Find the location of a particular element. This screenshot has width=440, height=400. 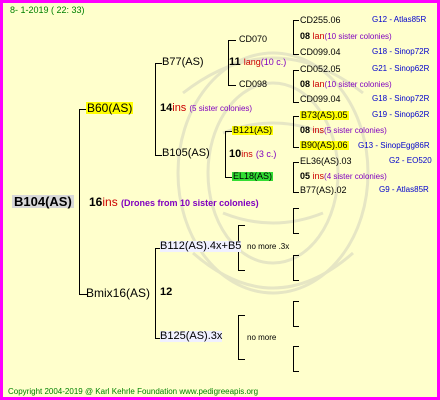

date-stamp: 8- 1-2019 ( 22: 33) is located at coordinates (47, 10).